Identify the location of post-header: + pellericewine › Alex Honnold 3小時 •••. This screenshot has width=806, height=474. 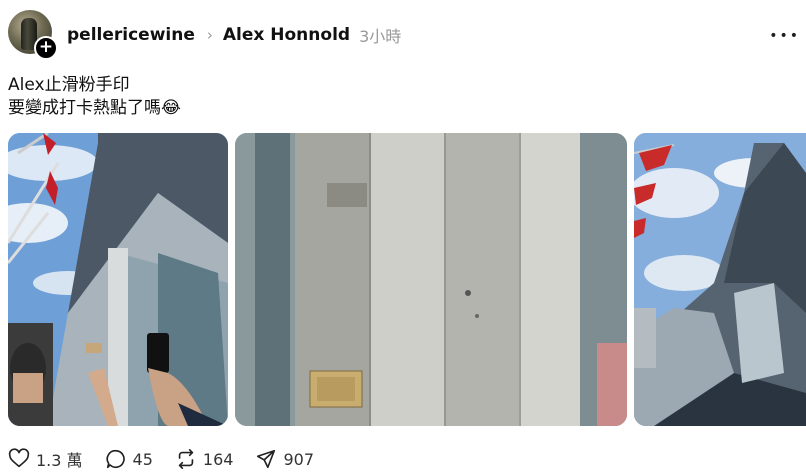
(407, 35).